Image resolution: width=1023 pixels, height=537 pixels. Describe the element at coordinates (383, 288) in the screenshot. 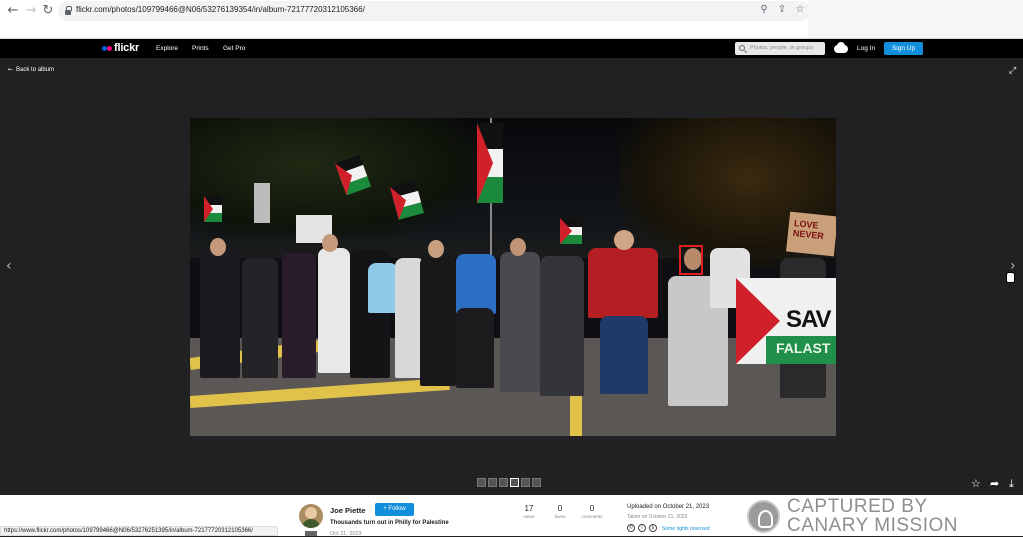

I see `marcher-blue-hoodie` at that location.